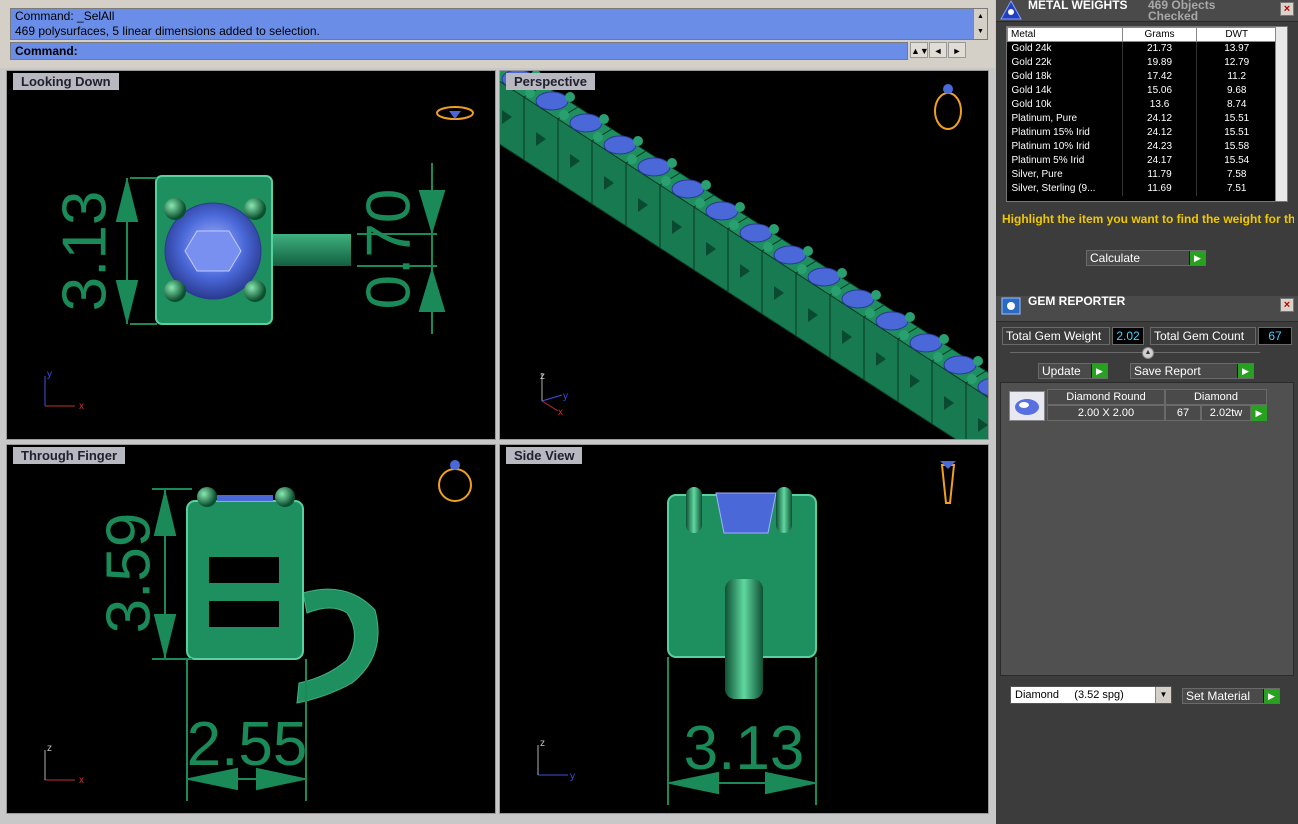 The image size is (1298, 824). I want to click on ring-thumbnail-icon, so click(948, 482).